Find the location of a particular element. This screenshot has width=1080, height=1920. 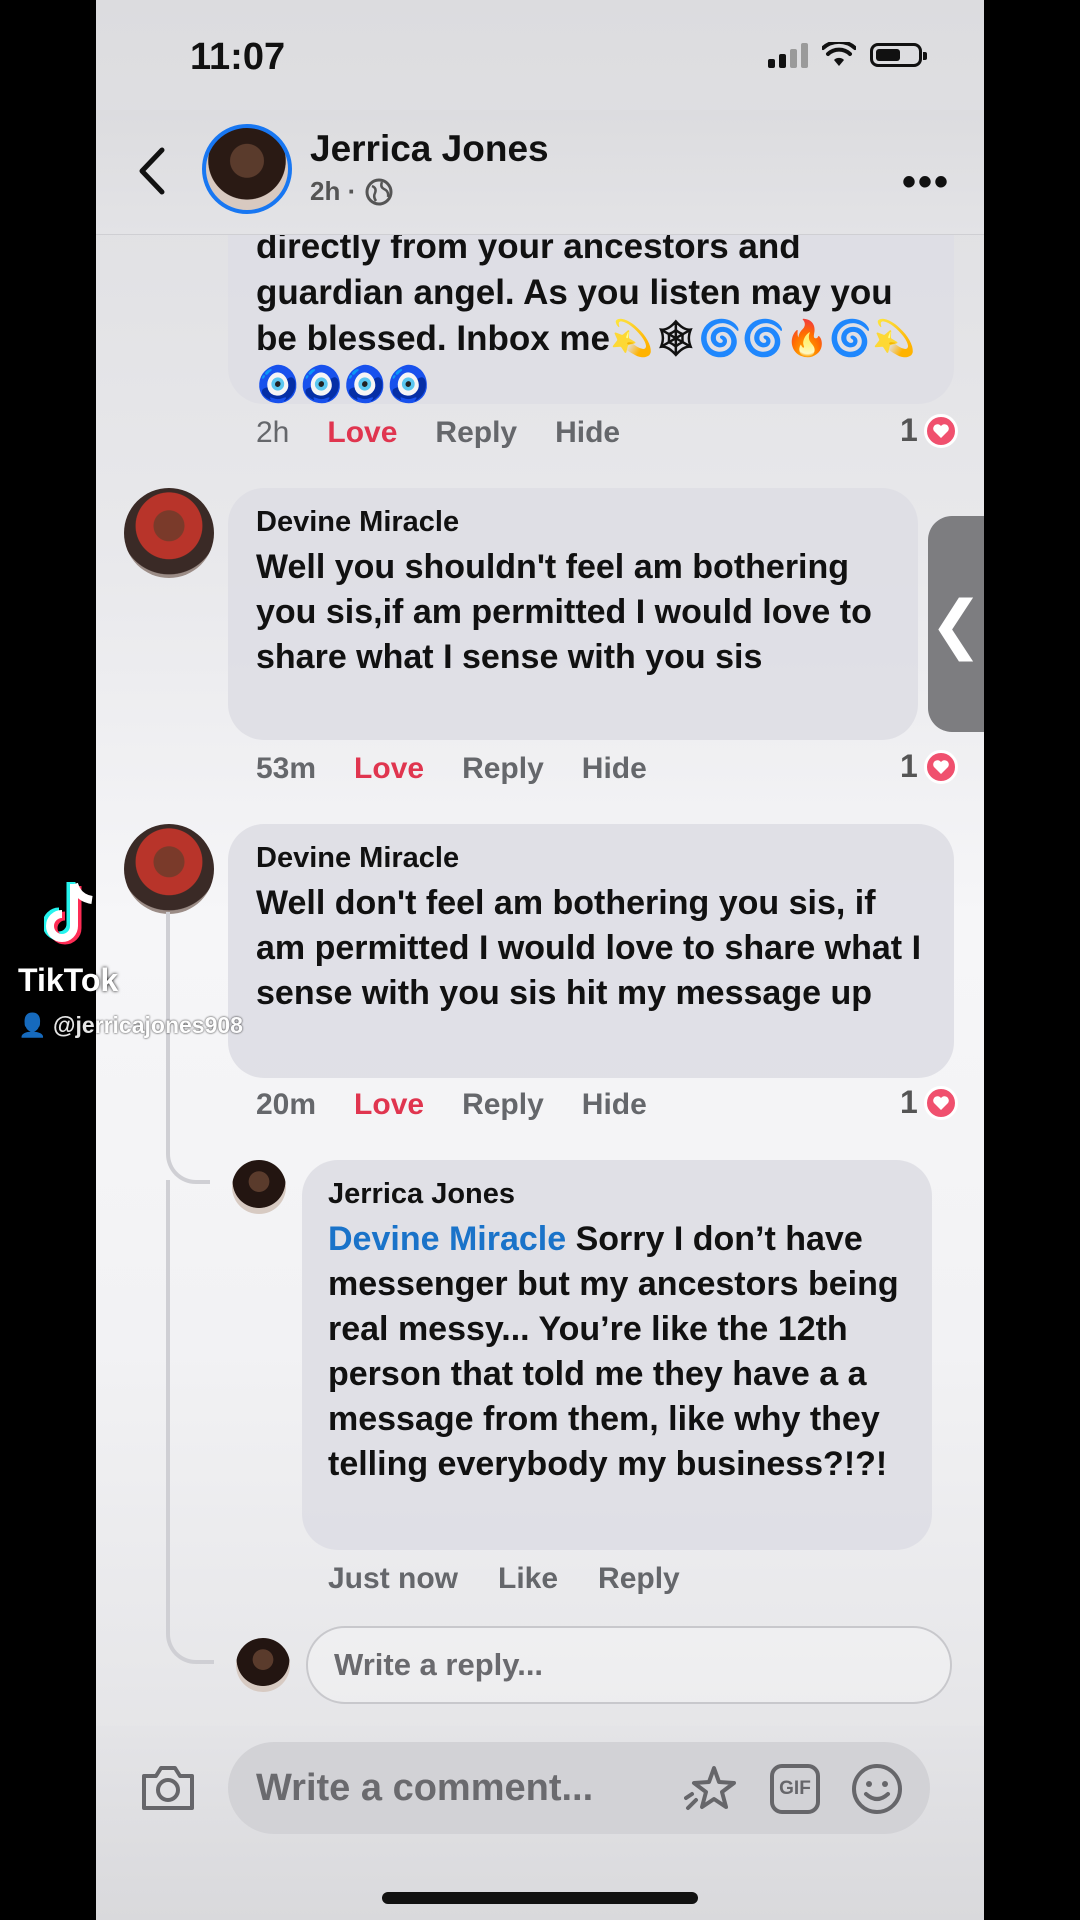

comment-time: 2h is located at coordinates (273, 432).